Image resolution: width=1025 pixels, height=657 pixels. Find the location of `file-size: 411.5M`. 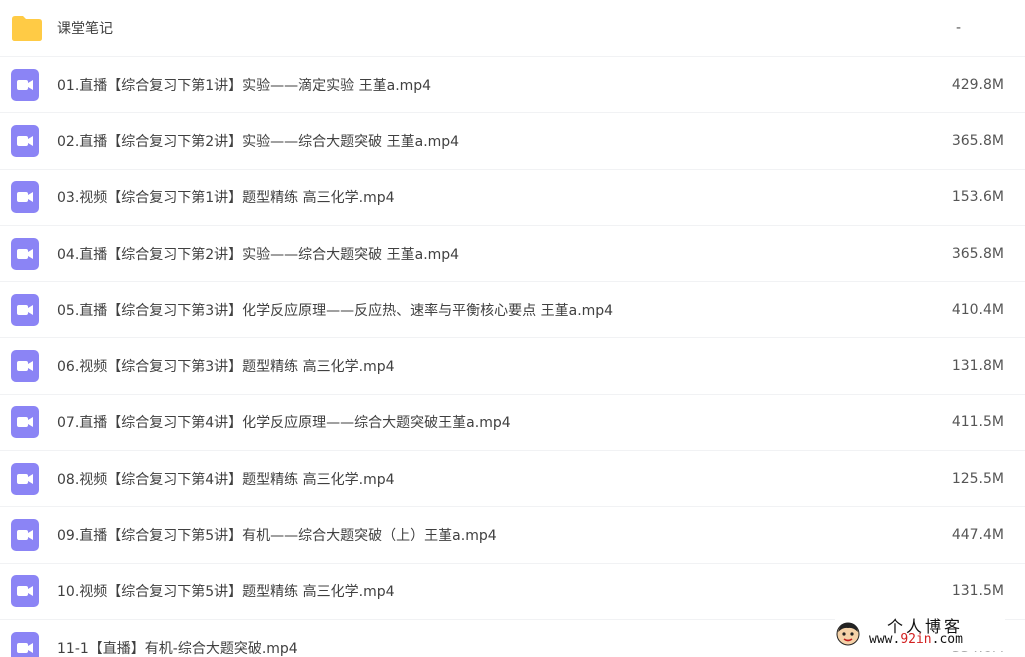

file-size: 411.5M is located at coordinates (977, 422).